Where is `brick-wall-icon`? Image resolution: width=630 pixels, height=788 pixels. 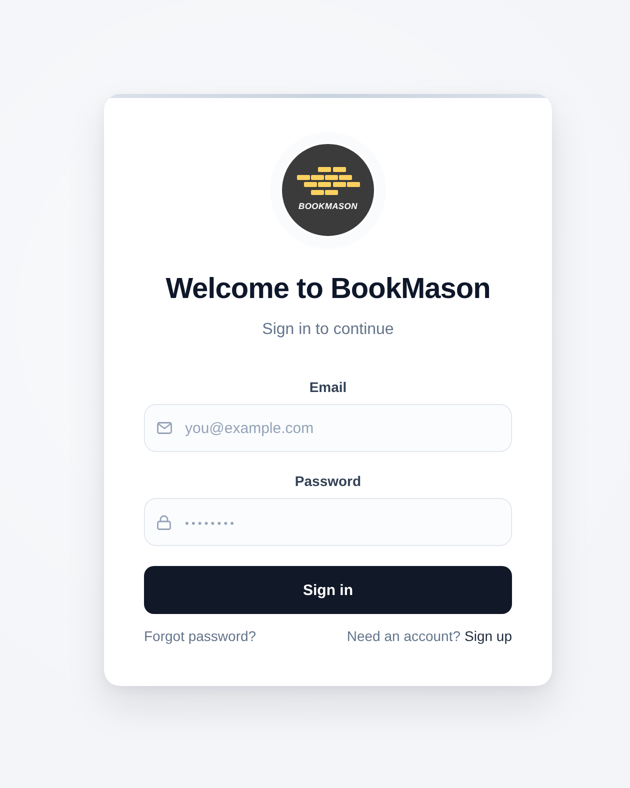 brick-wall-icon is located at coordinates (328, 181).